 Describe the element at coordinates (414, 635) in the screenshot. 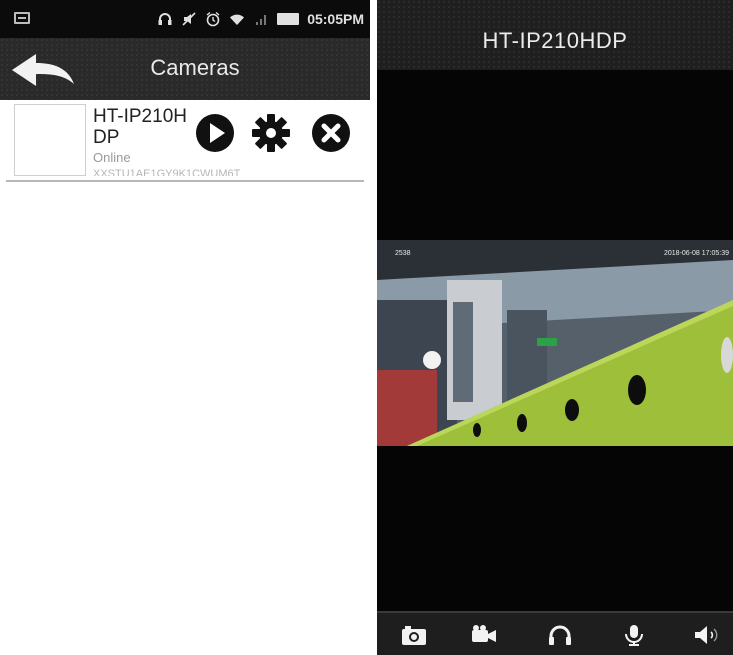

I see `snapshot-camera-icon` at that location.